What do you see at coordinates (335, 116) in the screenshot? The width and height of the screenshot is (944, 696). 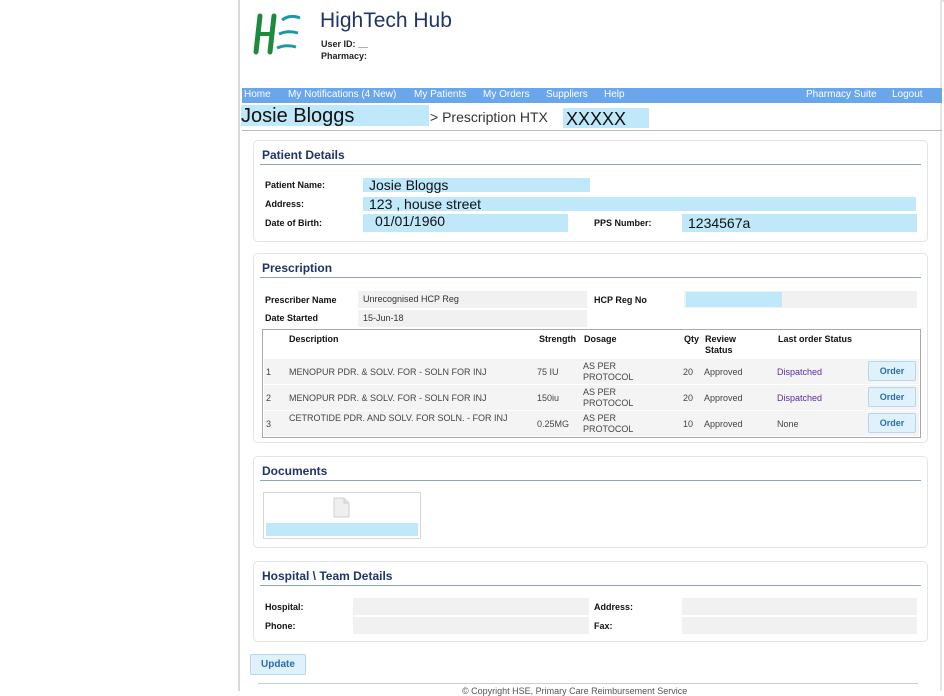 I see `patient-name-heading: Josie Bloggs` at bounding box center [335, 116].